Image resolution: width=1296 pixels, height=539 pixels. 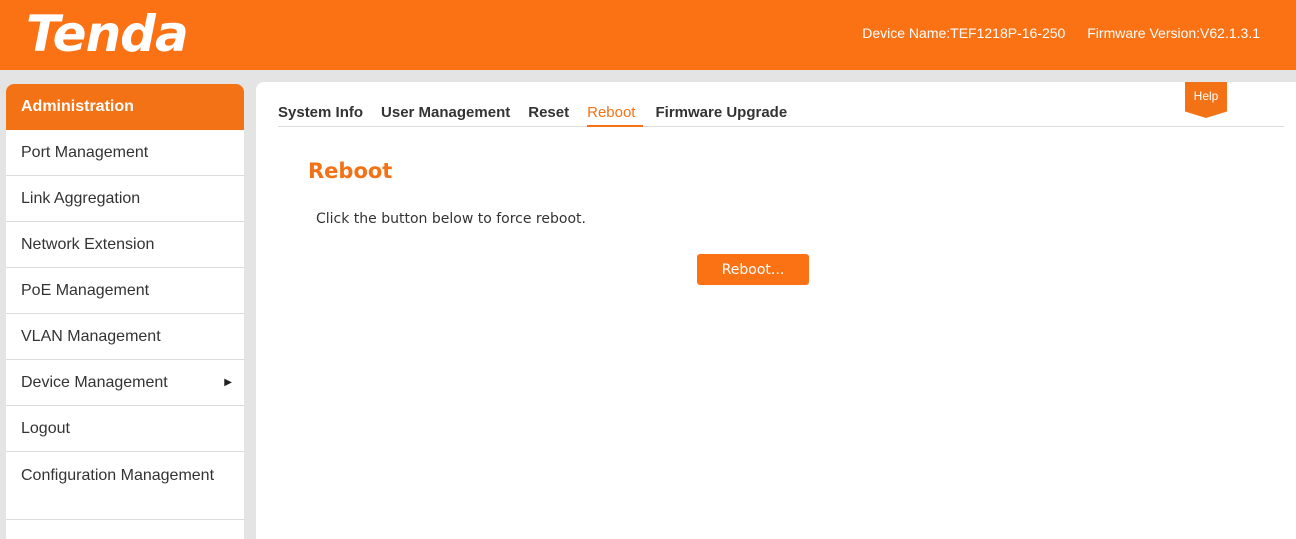 What do you see at coordinates (125, 429) in the screenshot?
I see `sidebar-item-logout: Logout` at bounding box center [125, 429].